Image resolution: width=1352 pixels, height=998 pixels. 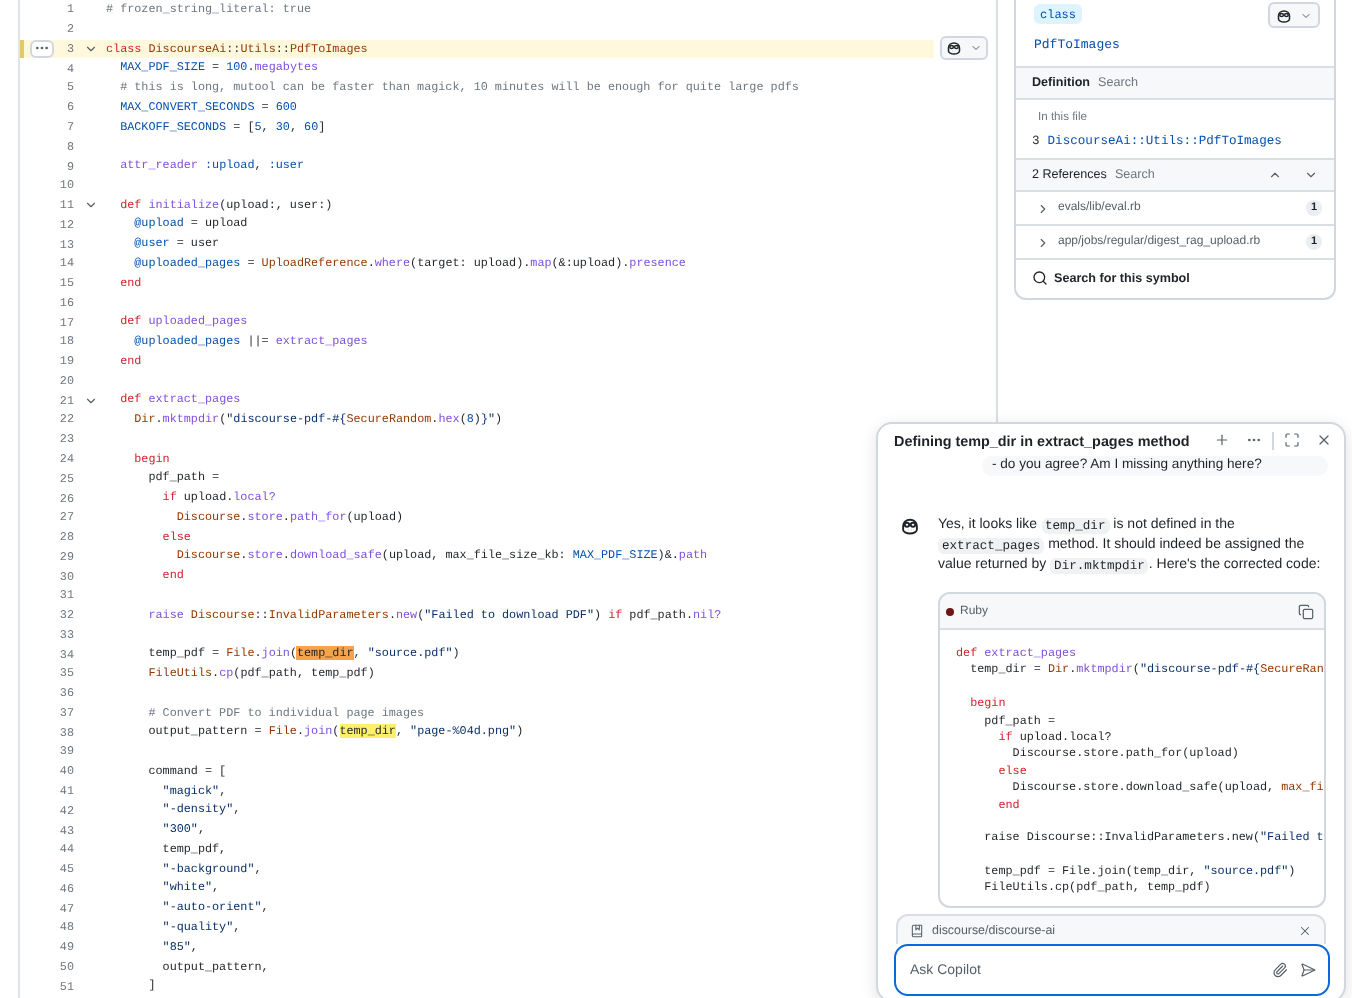 What do you see at coordinates (1222, 440) in the screenshot?
I see `plus-icon` at bounding box center [1222, 440].